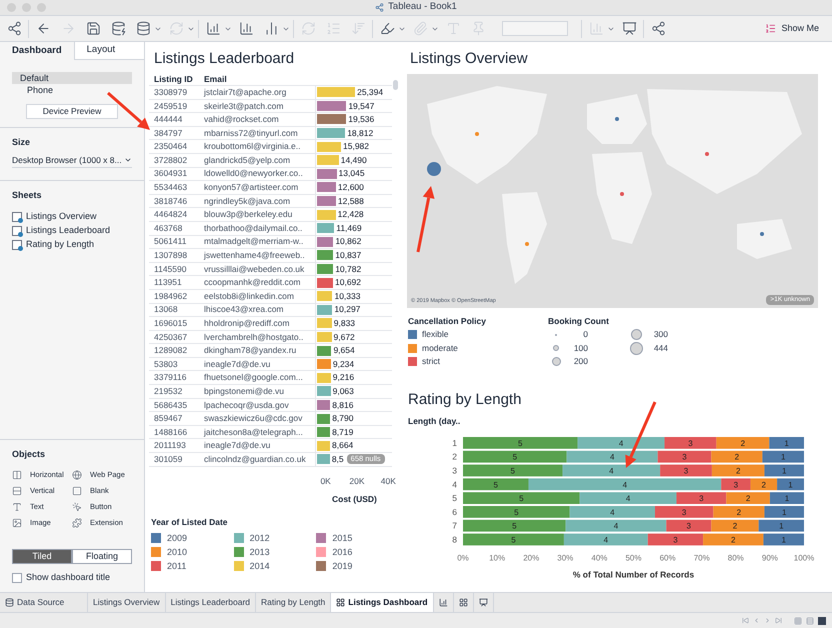 Image resolution: width=832 pixels, height=628 pixels. Describe the element at coordinates (804, 557) in the screenshot. I see `tick-label: 100%` at that location.